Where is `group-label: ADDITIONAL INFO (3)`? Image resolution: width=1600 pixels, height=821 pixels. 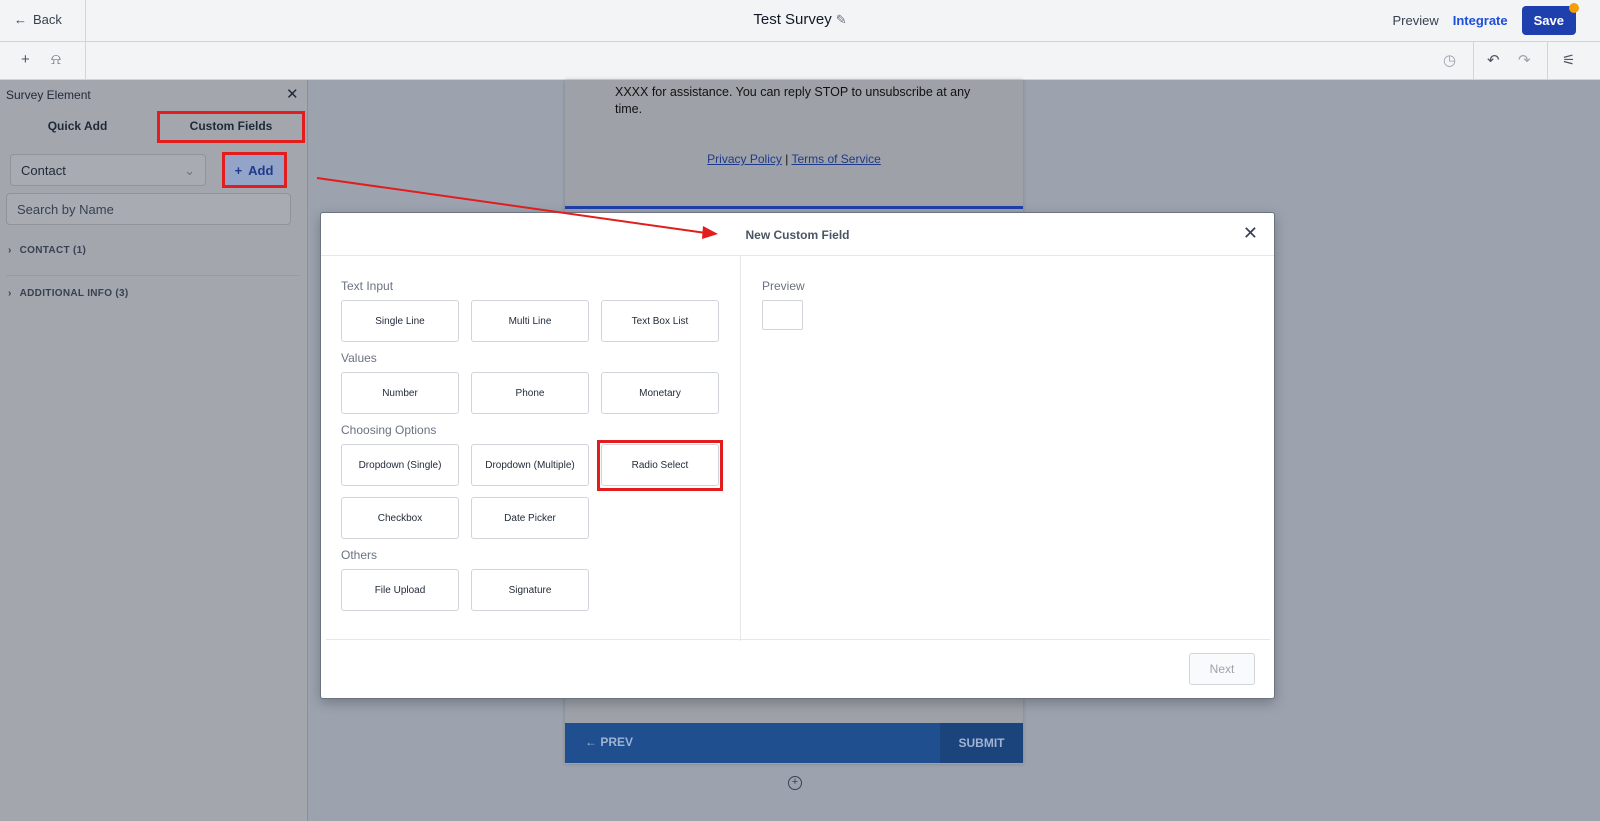 group-label: ADDITIONAL INFO (3) is located at coordinates (74, 293).